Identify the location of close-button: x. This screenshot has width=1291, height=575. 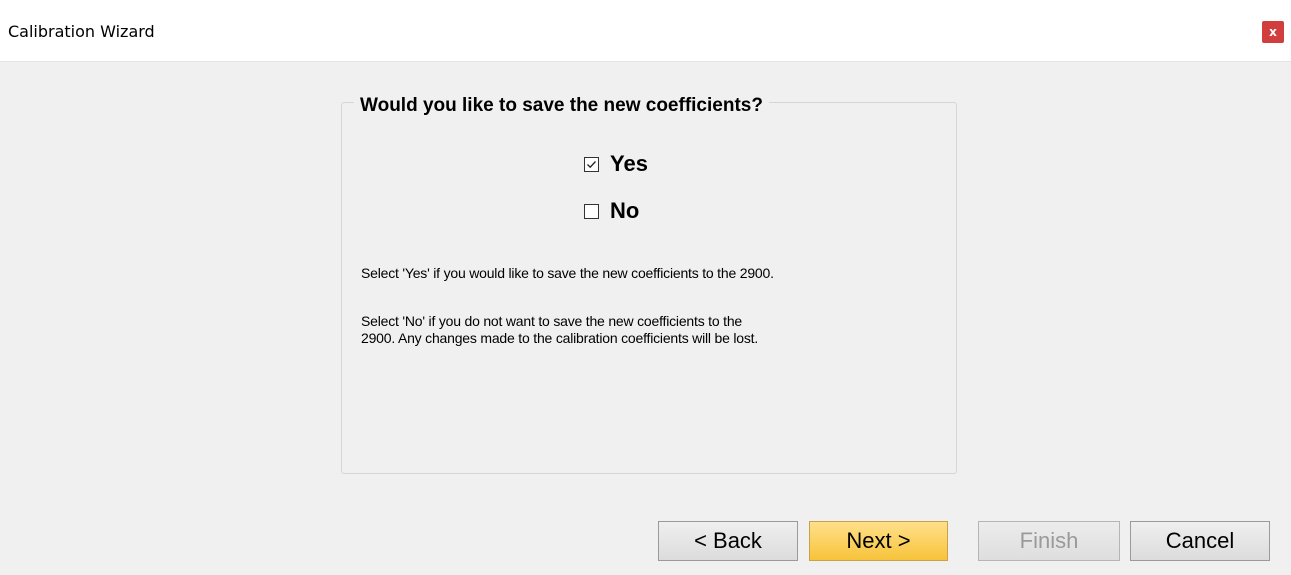
(1273, 32).